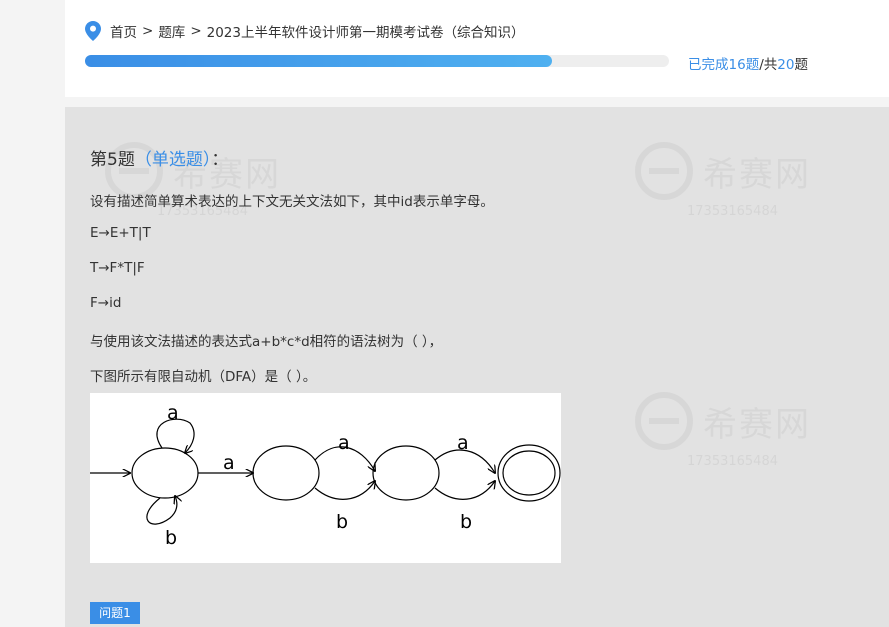  I want to click on progress-completed-label: 已完成, so click(708, 65).